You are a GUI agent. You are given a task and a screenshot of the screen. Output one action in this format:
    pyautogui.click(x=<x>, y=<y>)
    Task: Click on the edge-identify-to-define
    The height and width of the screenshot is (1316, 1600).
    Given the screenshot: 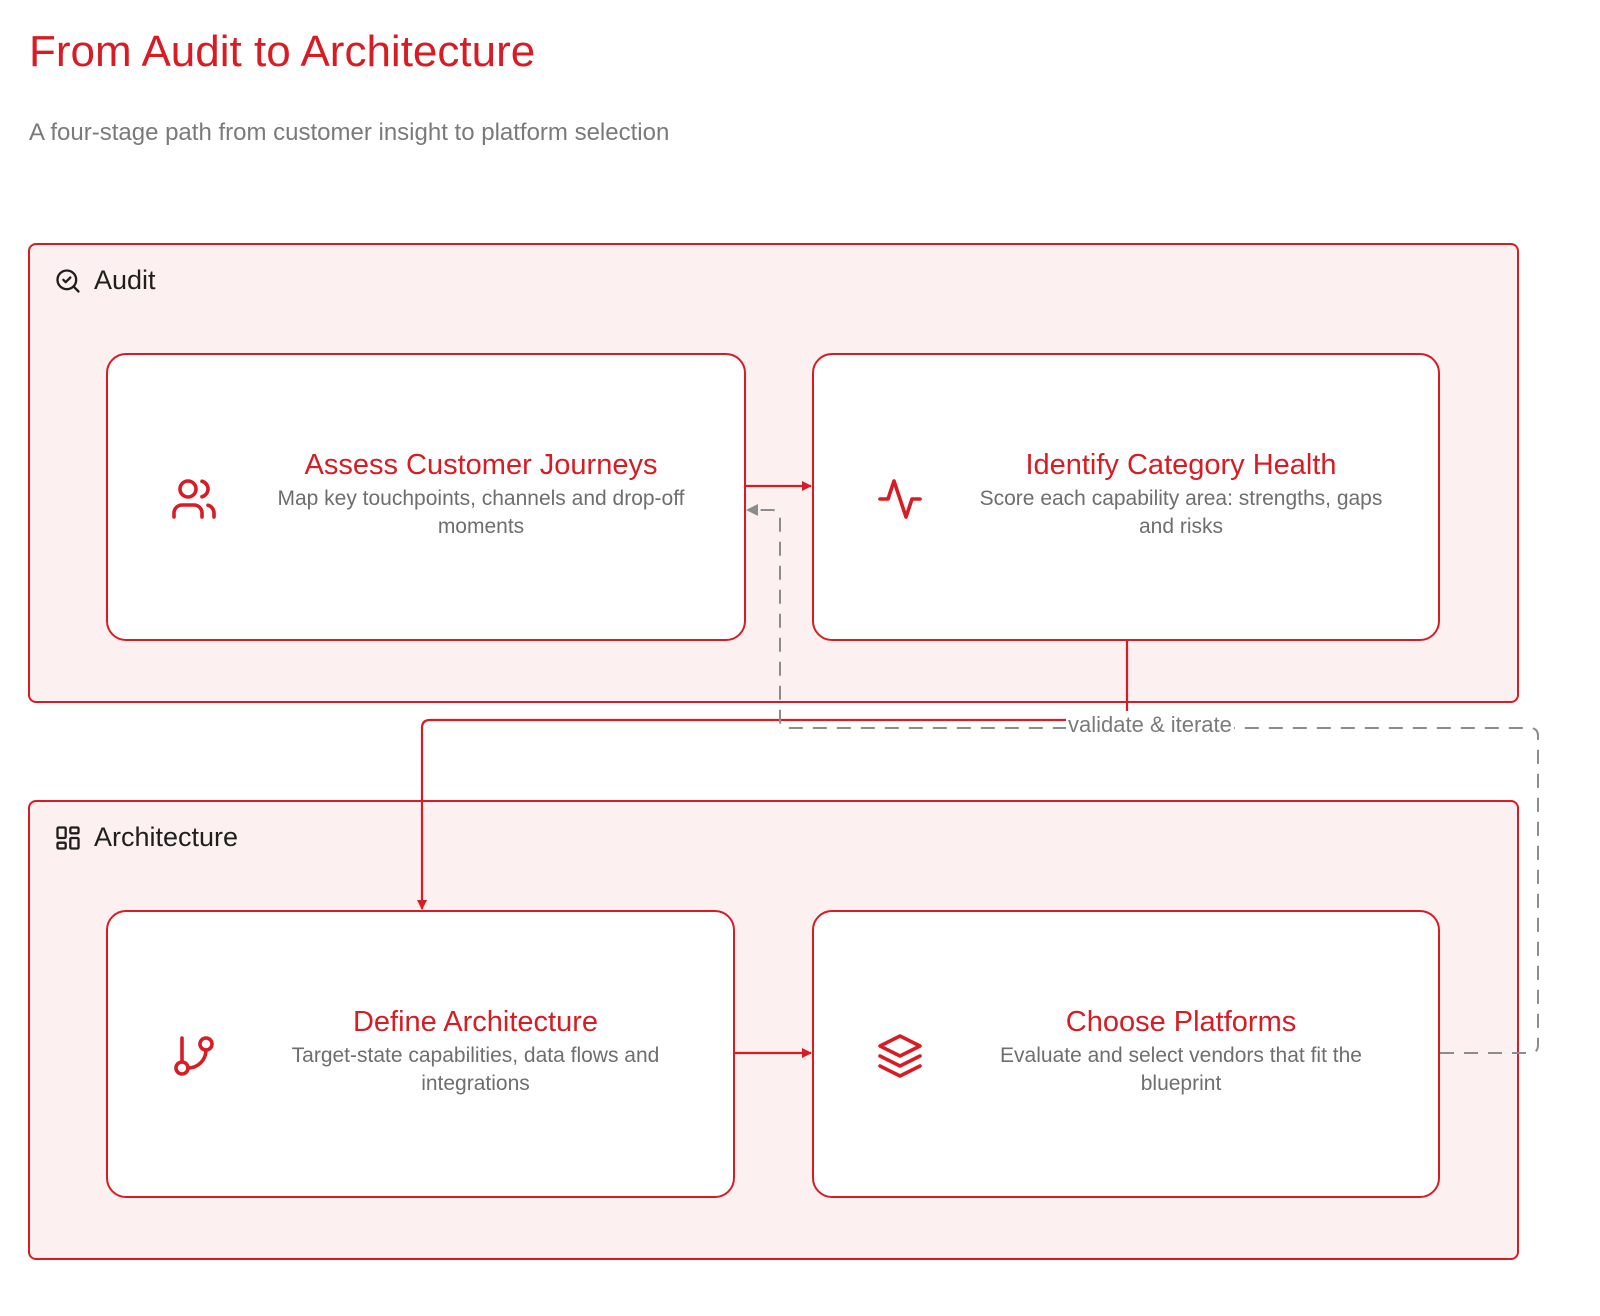 What is the action you would take?
    pyautogui.click(x=773, y=775)
    